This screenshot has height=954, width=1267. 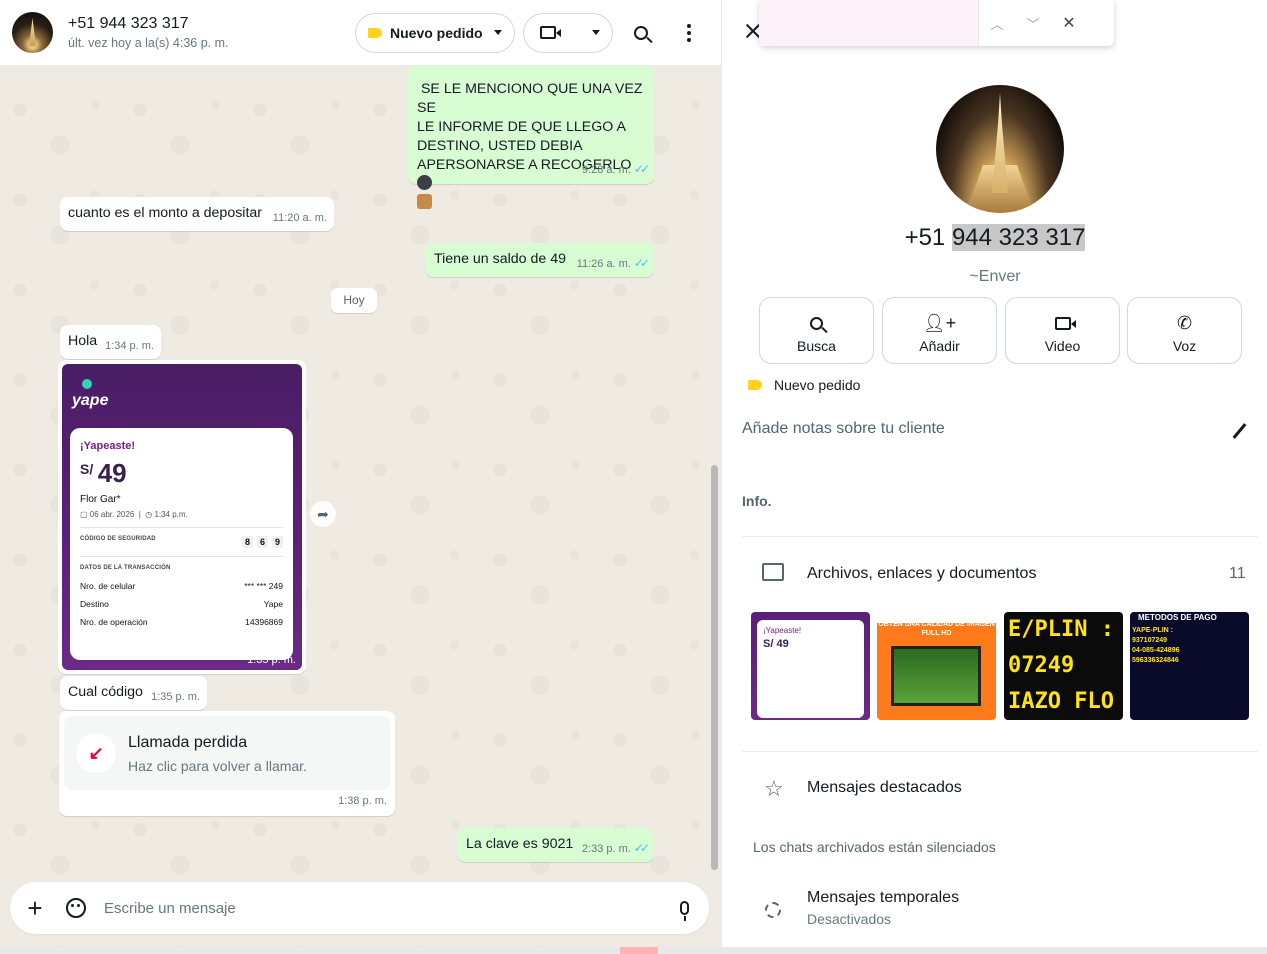 I want to click on search-button, so click(x=641, y=33).